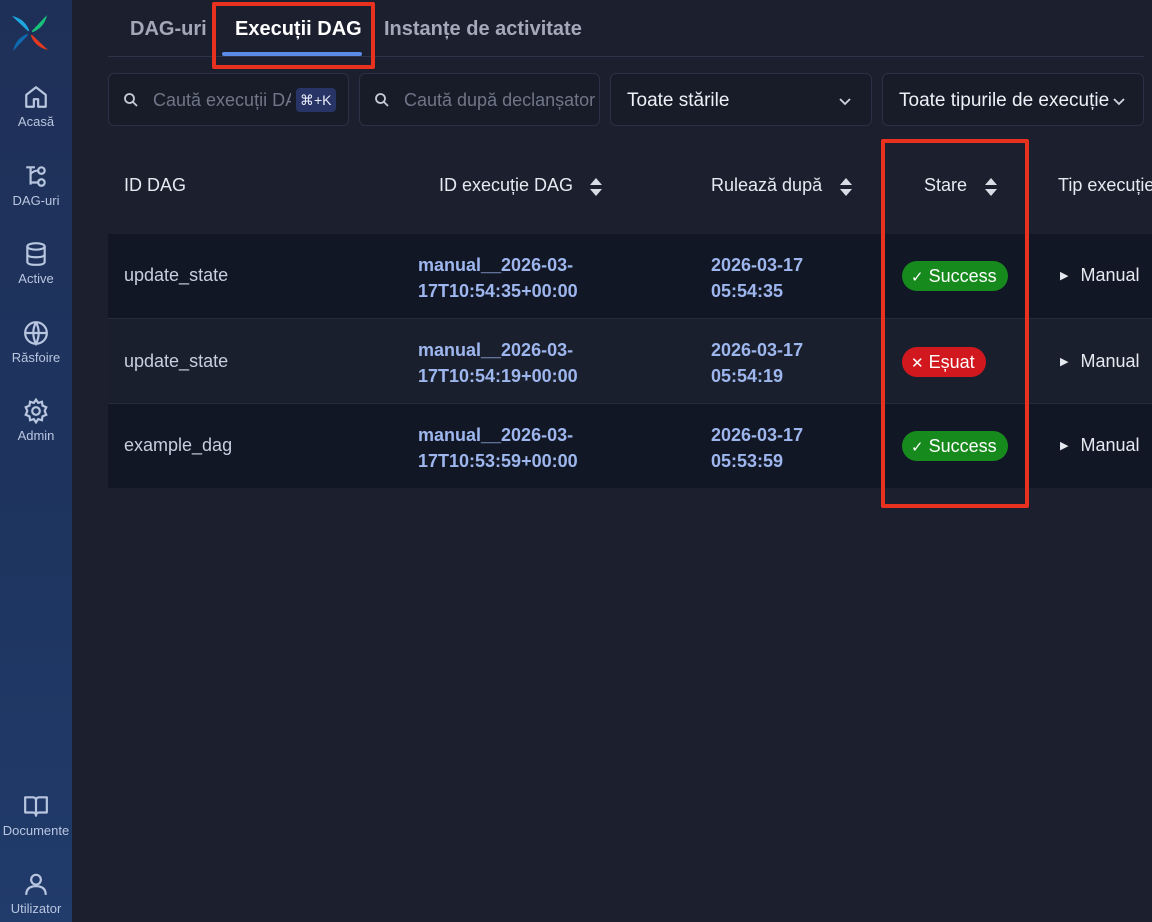 The height and width of the screenshot is (922, 1152). I want to click on column-header-state: Stare, so click(945, 185).